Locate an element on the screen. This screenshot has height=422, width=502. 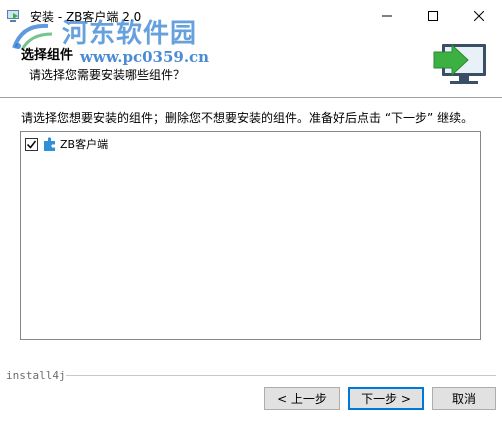
header-divider is located at coordinates (251, 97).